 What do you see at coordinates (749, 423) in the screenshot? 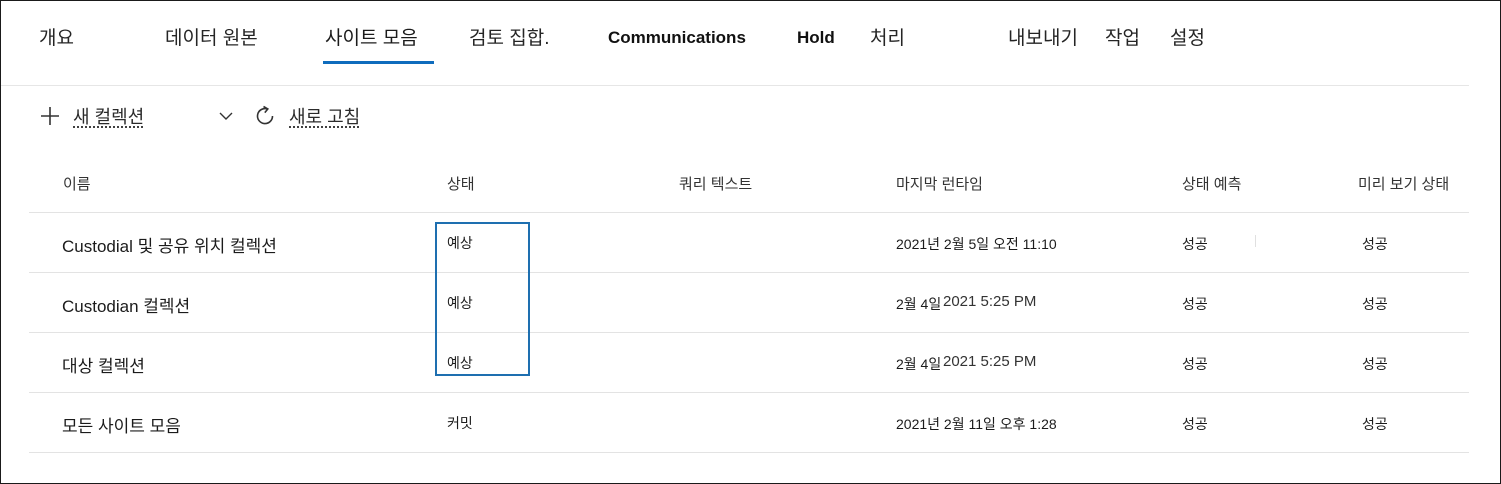
I see `table-row: 모든 사이트 모음 커밋 2021년 2월 11일 오후 1:28 성공 성공` at bounding box center [749, 423].